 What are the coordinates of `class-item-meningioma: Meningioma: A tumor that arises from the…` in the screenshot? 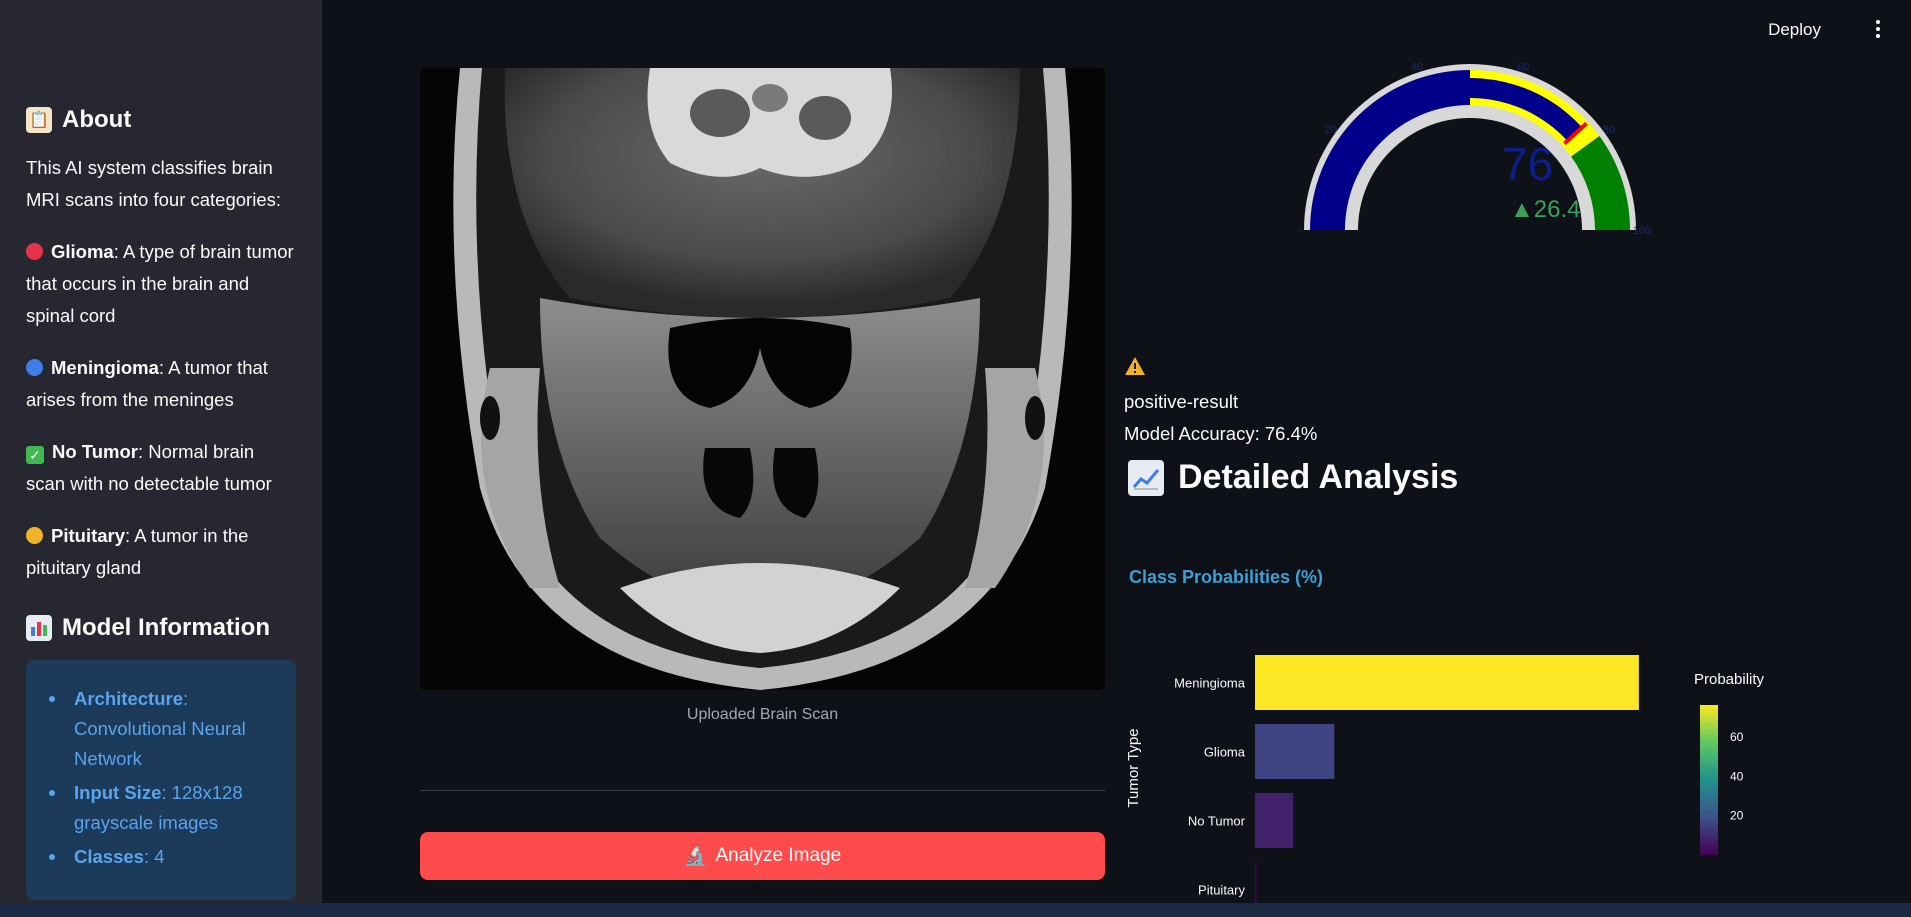 It's located at (147, 383).